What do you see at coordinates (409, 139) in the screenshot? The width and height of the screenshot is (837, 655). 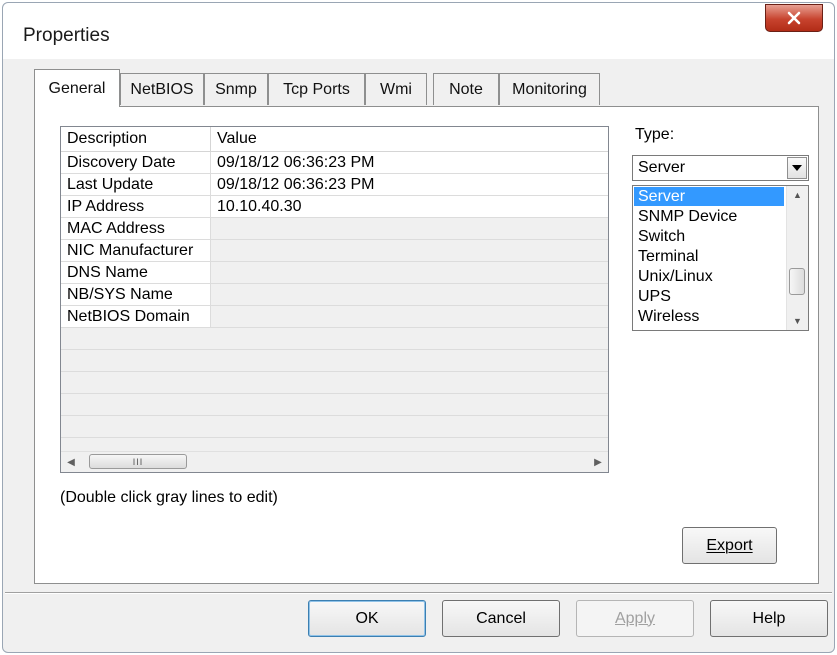 I see `column-header-value: Value` at bounding box center [409, 139].